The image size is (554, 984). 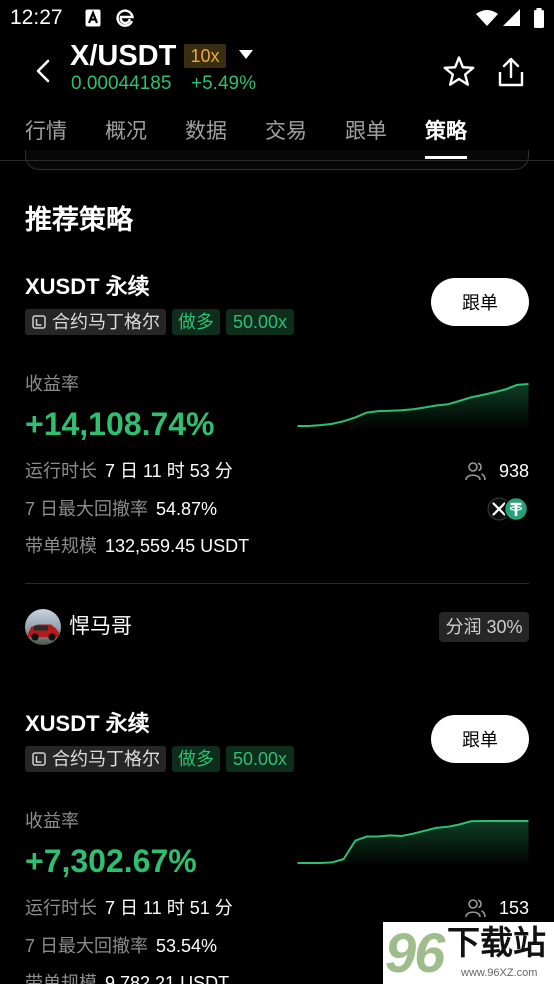 I want to click on back-chevron-icon, so click(x=43, y=71).